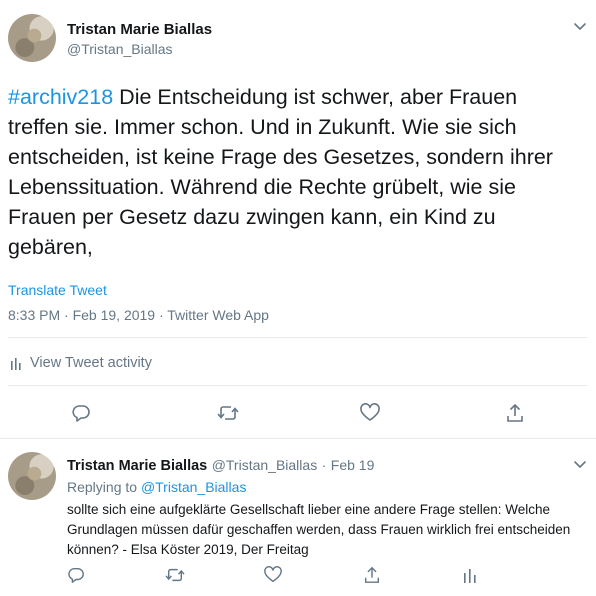 Image resolution: width=596 pixels, height=596 pixels. Describe the element at coordinates (57, 290) in the screenshot. I see `translate-tweet-link: Translate Tweet` at that location.